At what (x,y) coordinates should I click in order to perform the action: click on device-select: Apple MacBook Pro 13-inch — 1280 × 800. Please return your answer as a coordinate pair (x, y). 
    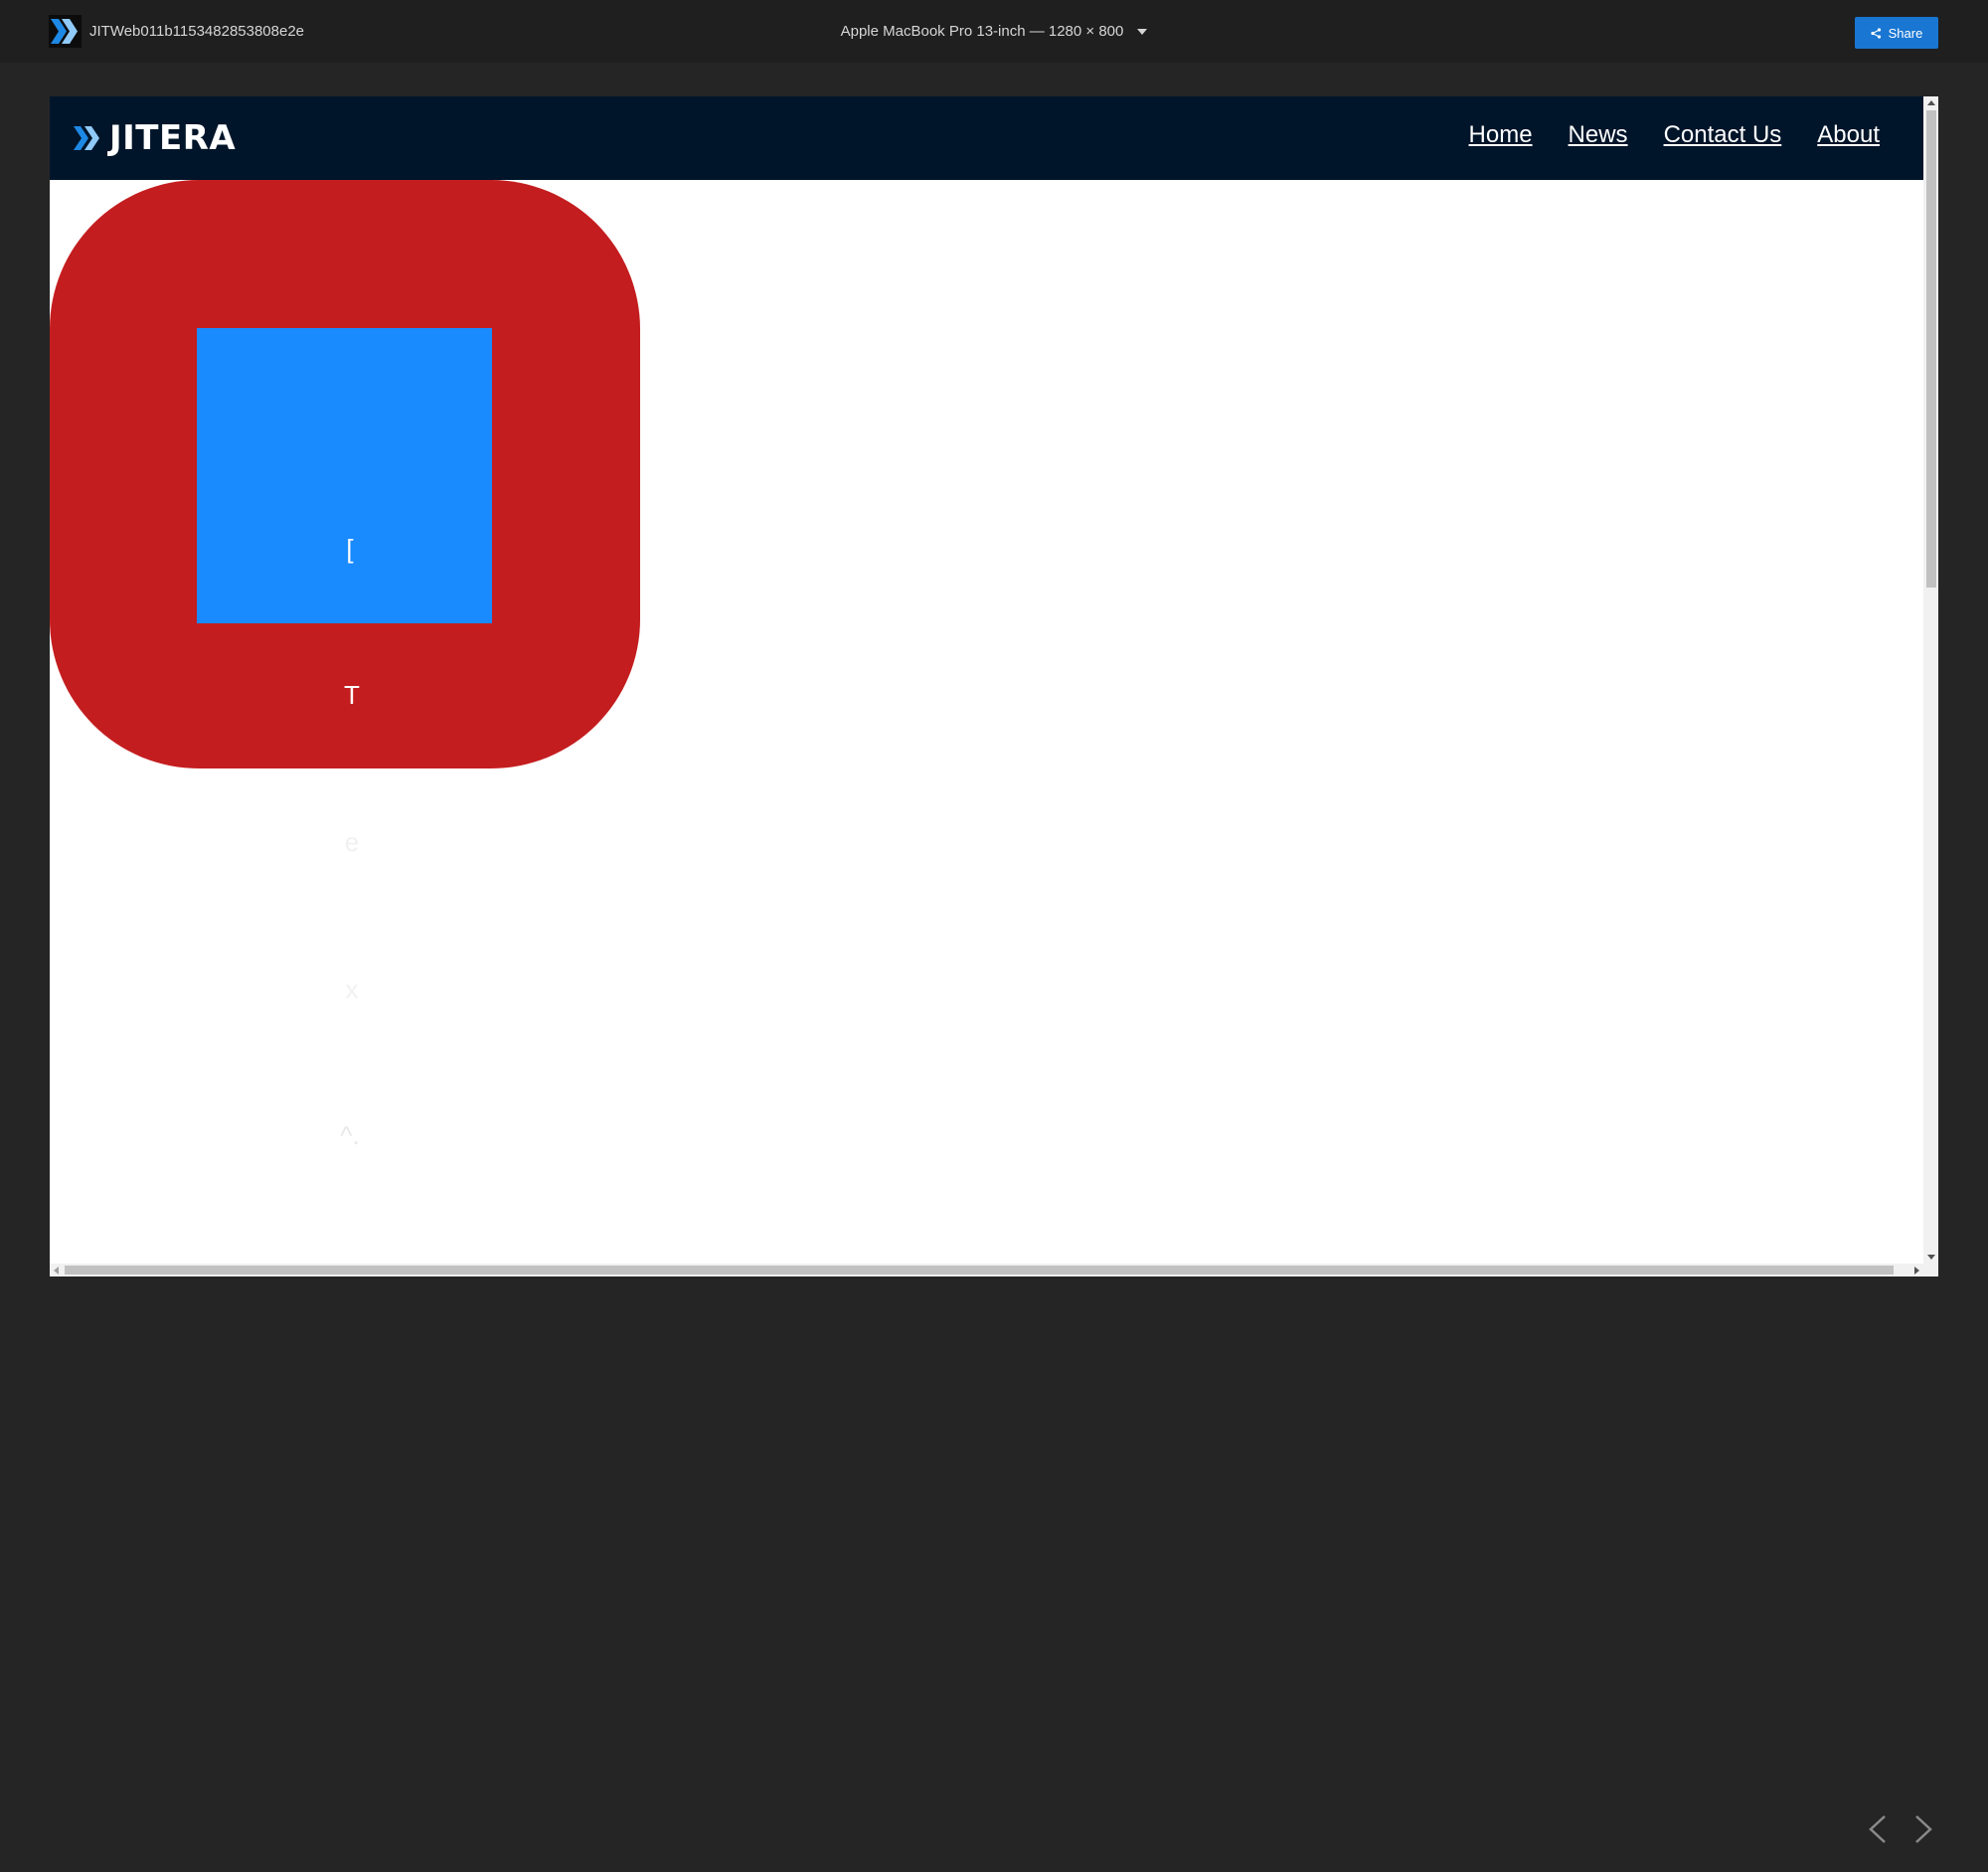
    Looking at the image, I should click on (994, 32).